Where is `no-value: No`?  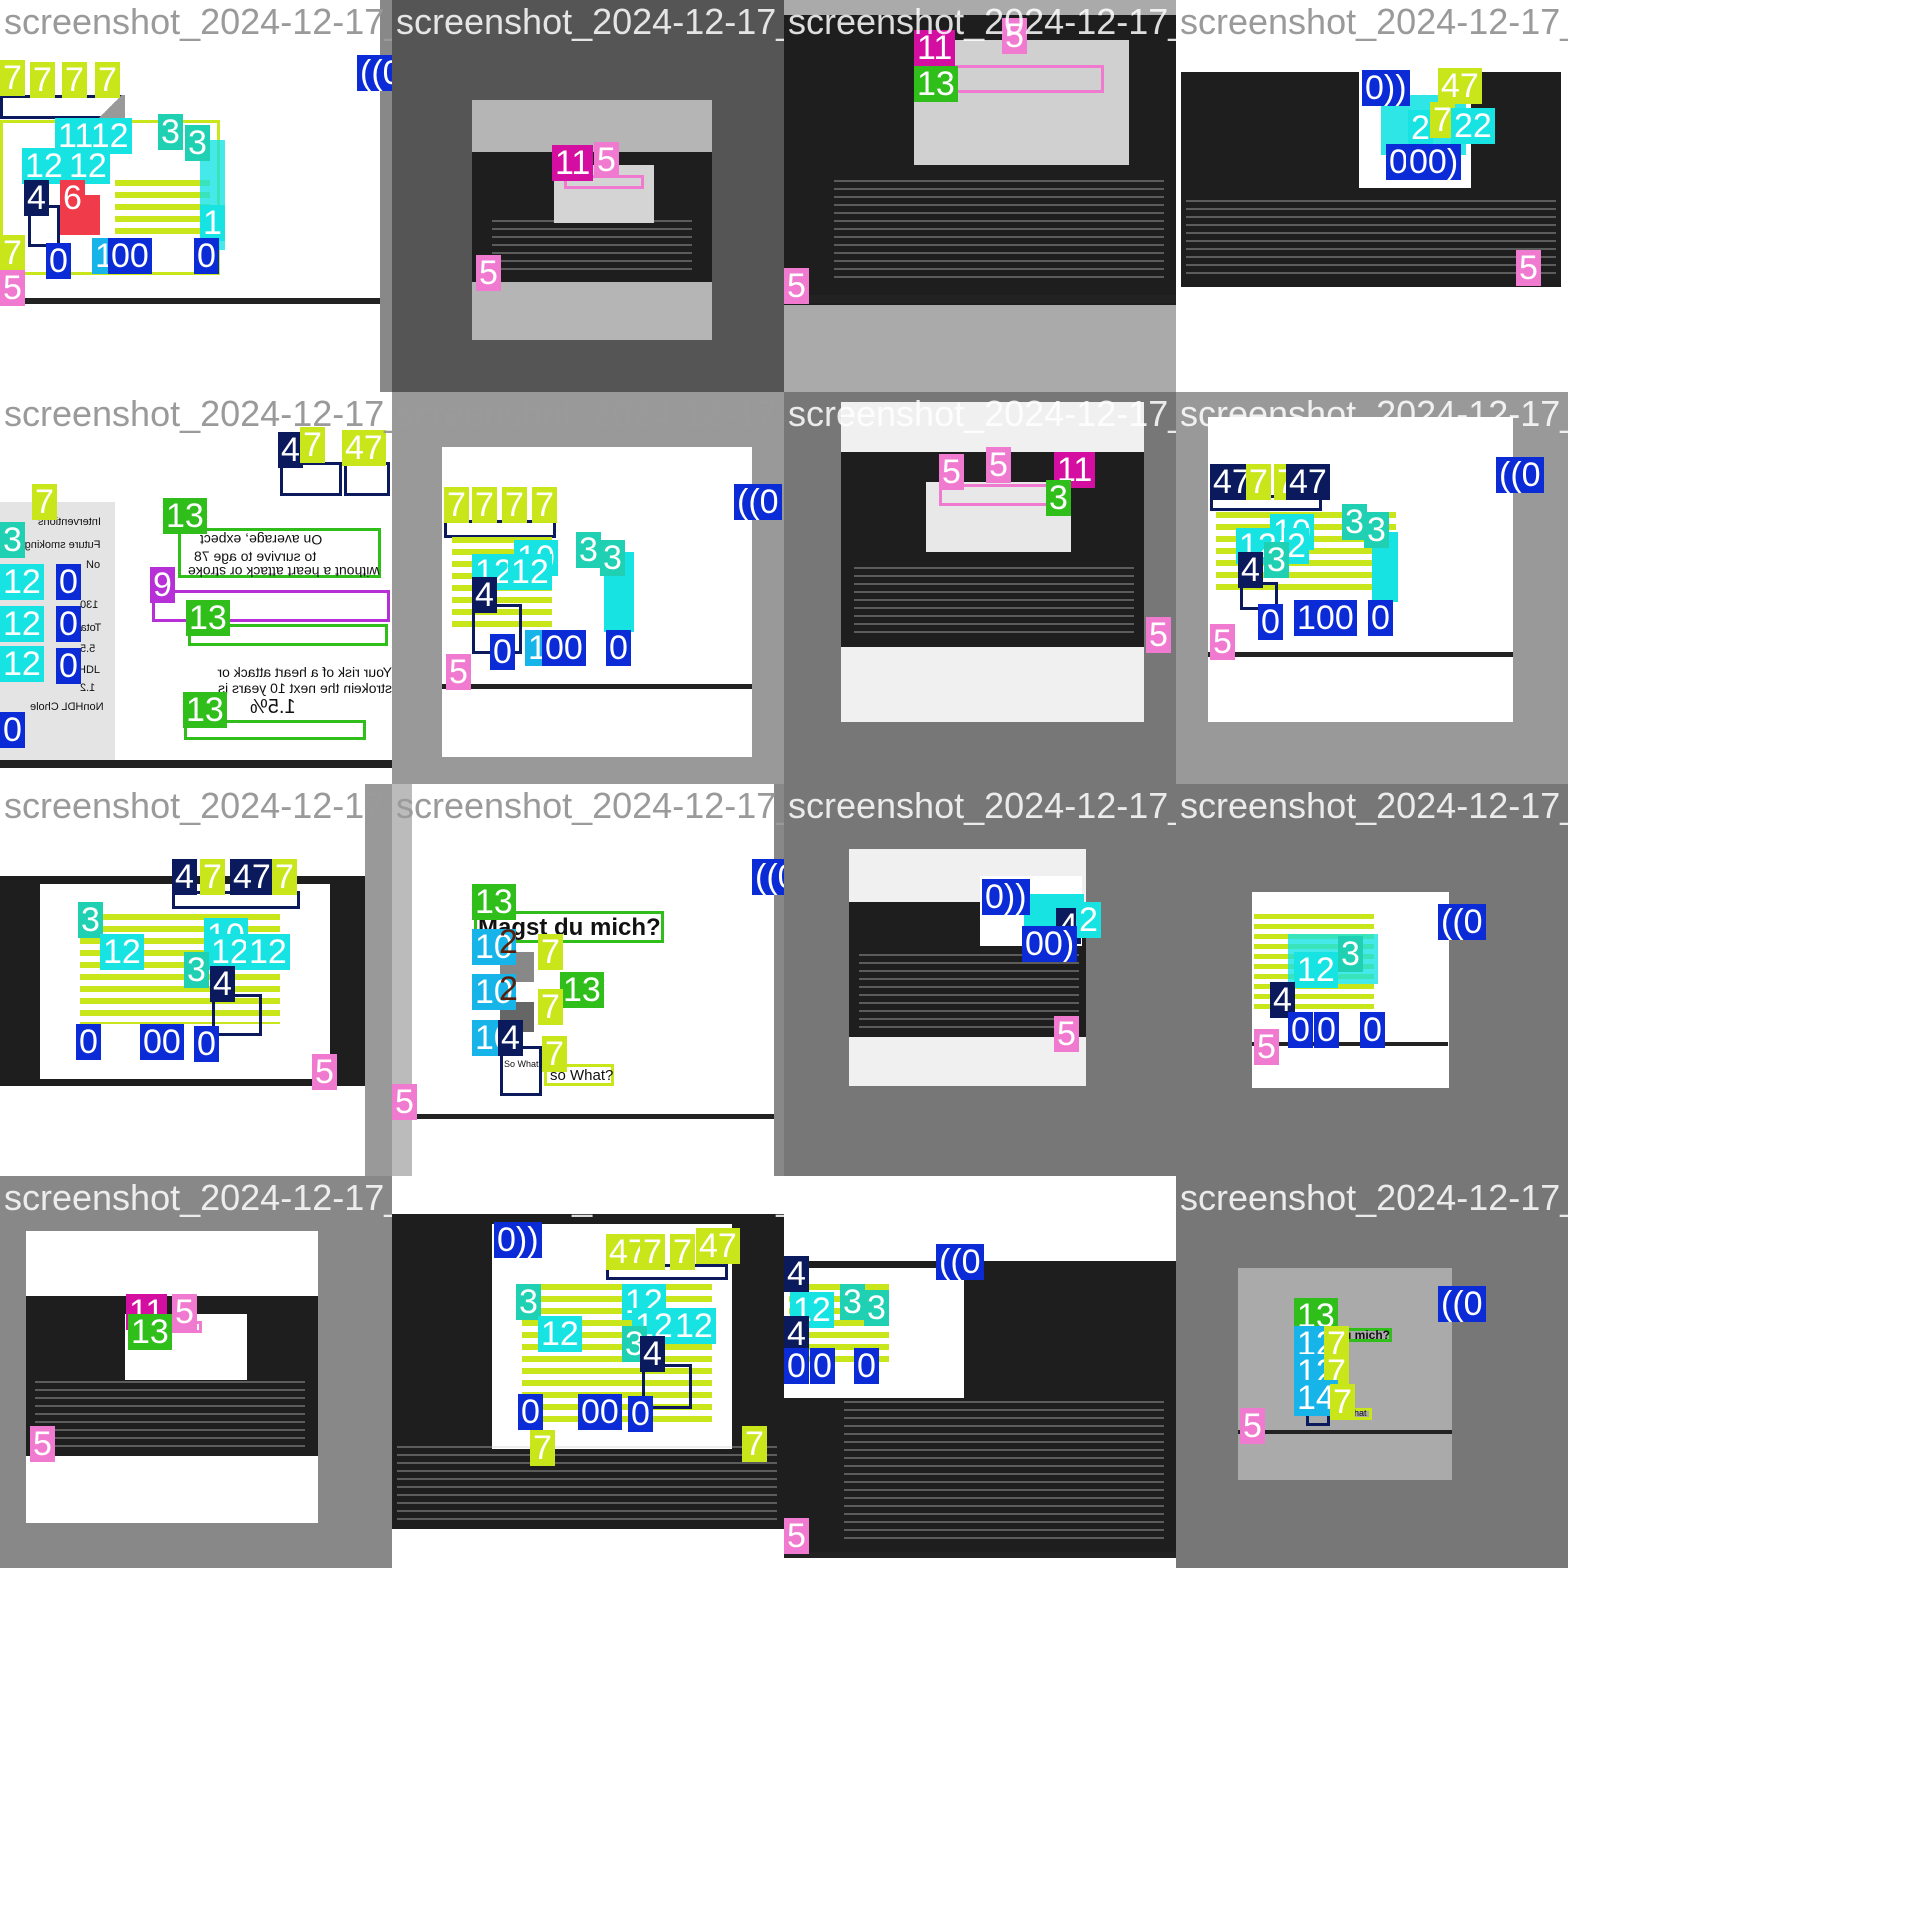
no-value: No is located at coordinates (93, 565).